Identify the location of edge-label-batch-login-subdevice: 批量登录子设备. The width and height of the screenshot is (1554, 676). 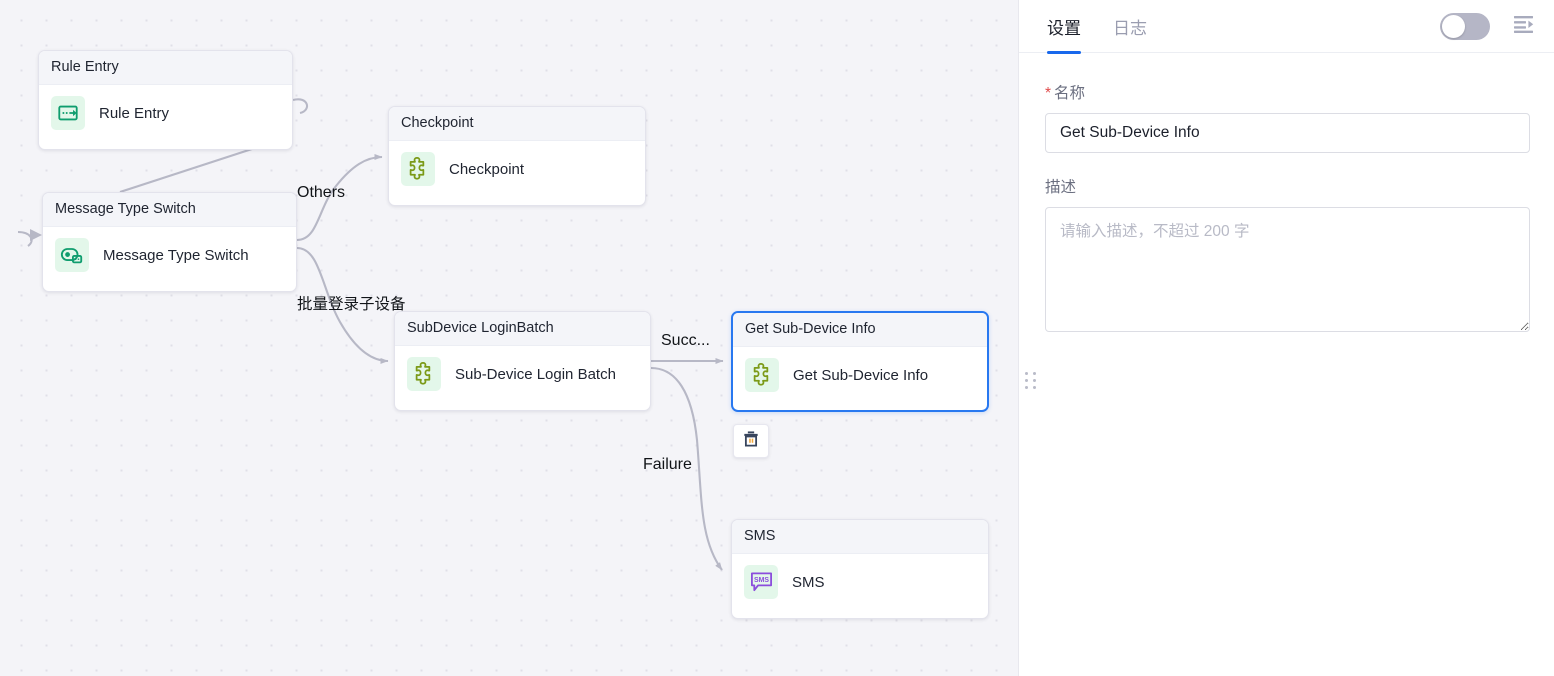
(351, 304).